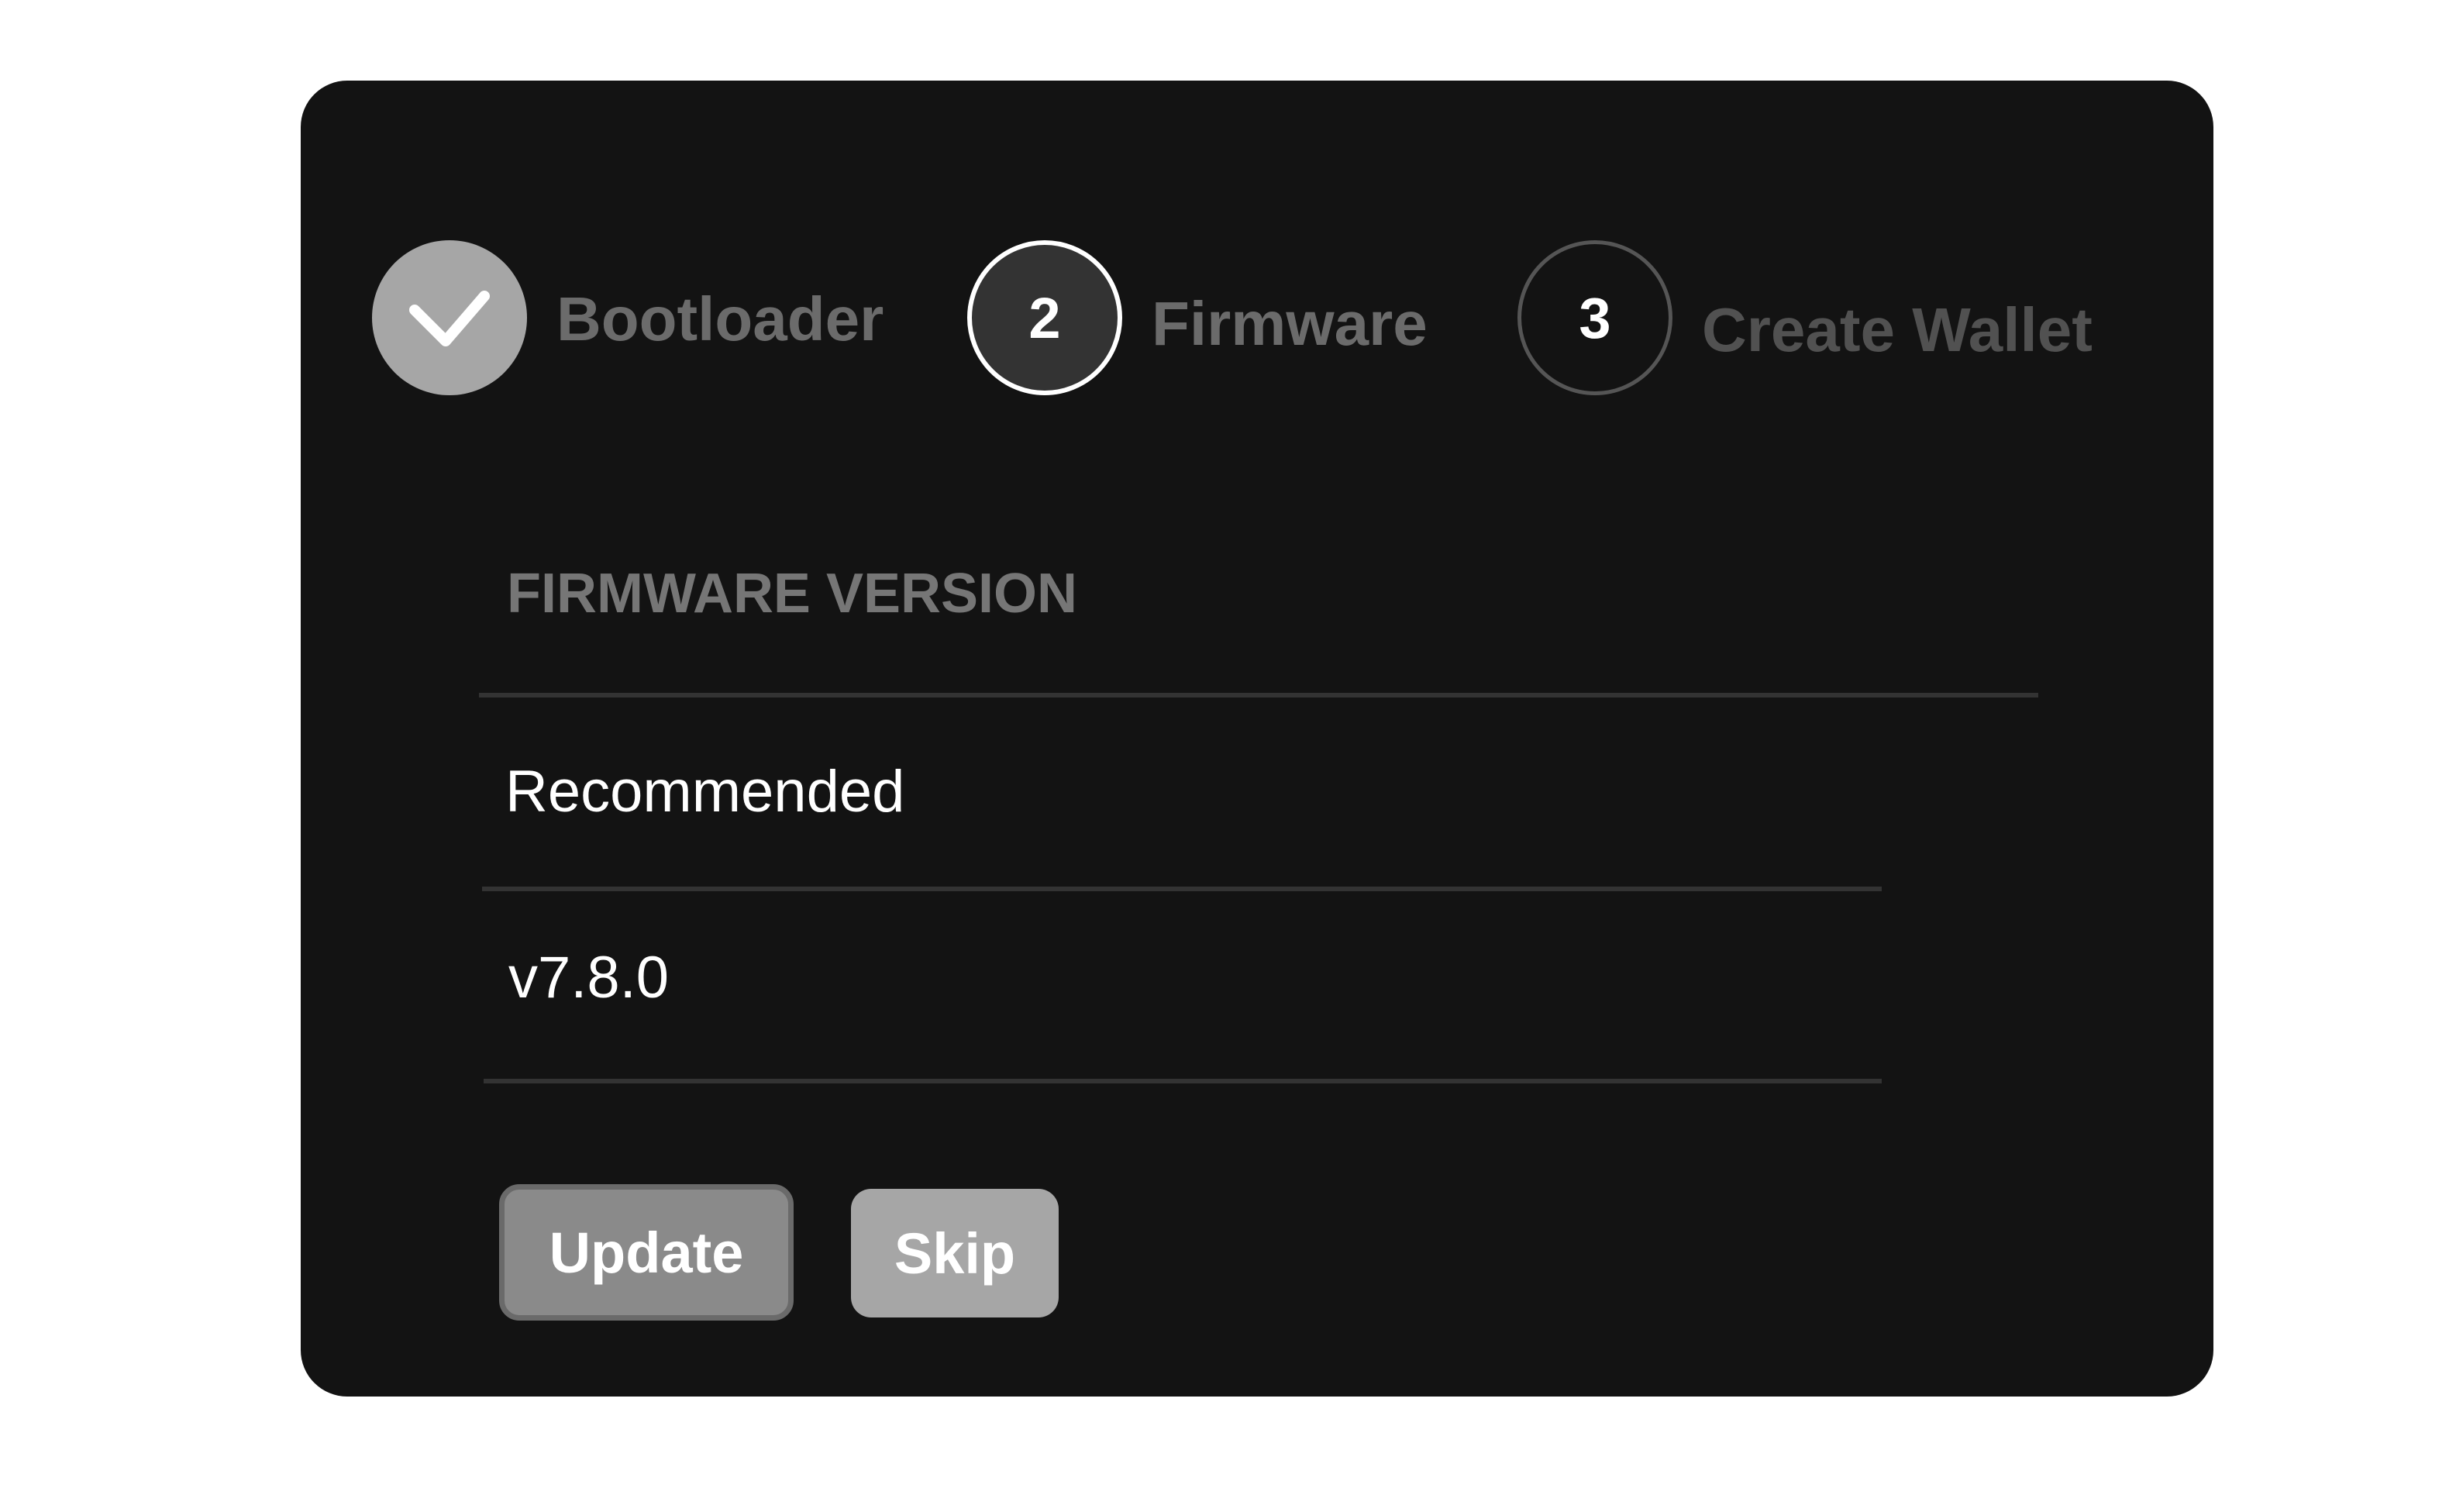  What do you see at coordinates (646, 1252) in the screenshot?
I see `update-button: Update` at bounding box center [646, 1252].